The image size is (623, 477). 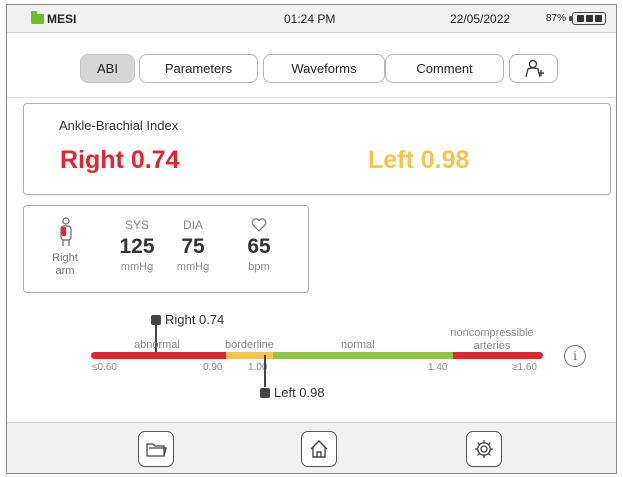 I want to click on files-button, so click(x=156, y=449).